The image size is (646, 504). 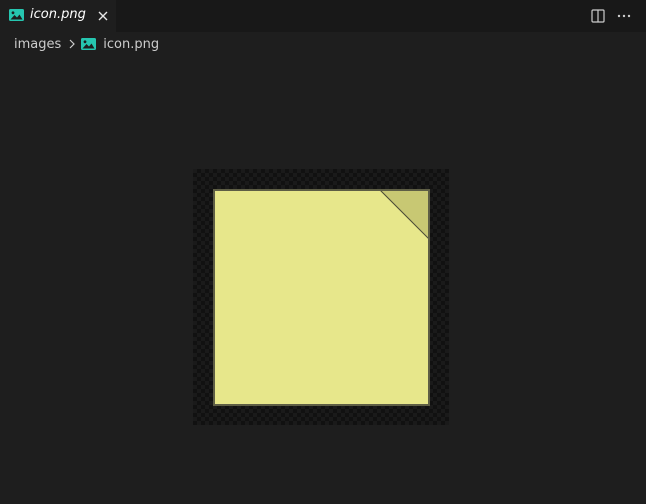 I want to click on sticky-note-body, so click(x=321, y=297).